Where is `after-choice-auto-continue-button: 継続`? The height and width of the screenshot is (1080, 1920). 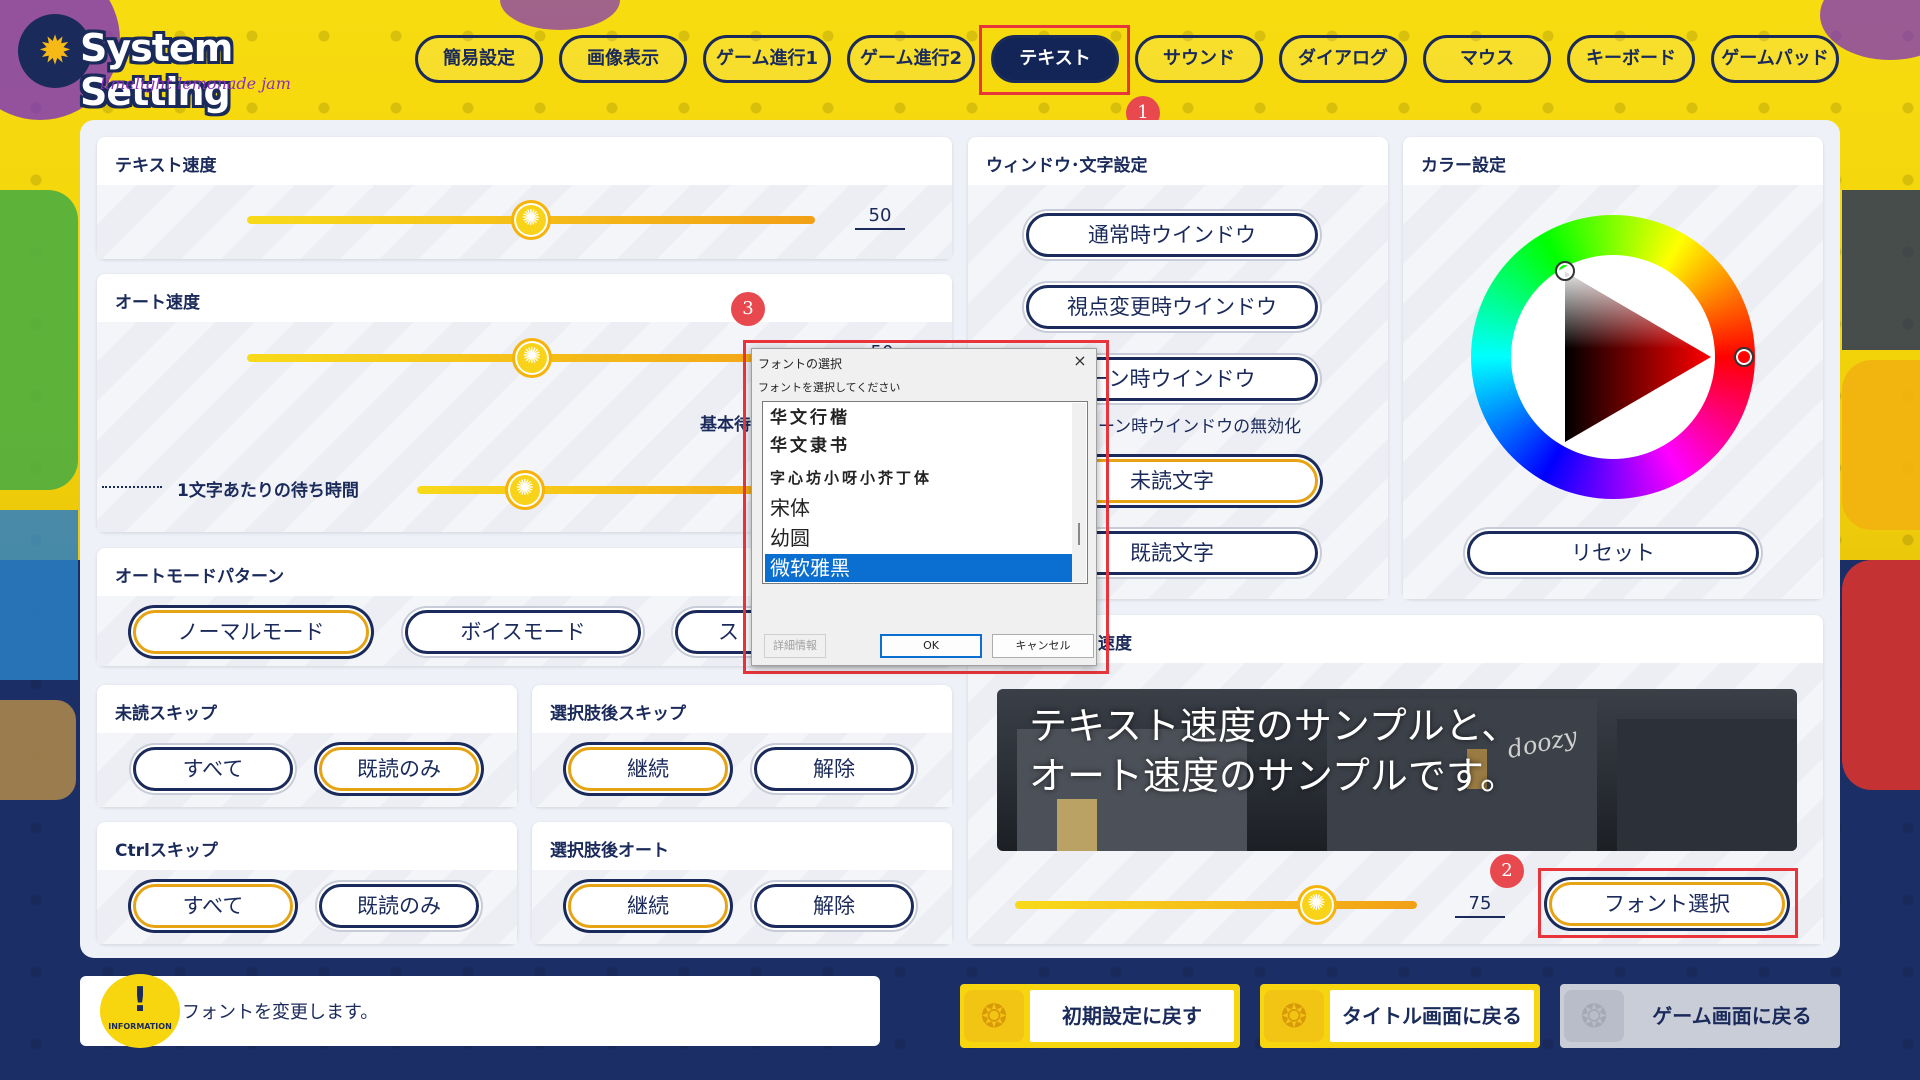
after-choice-auto-continue-button: 継続 is located at coordinates (648, 906).